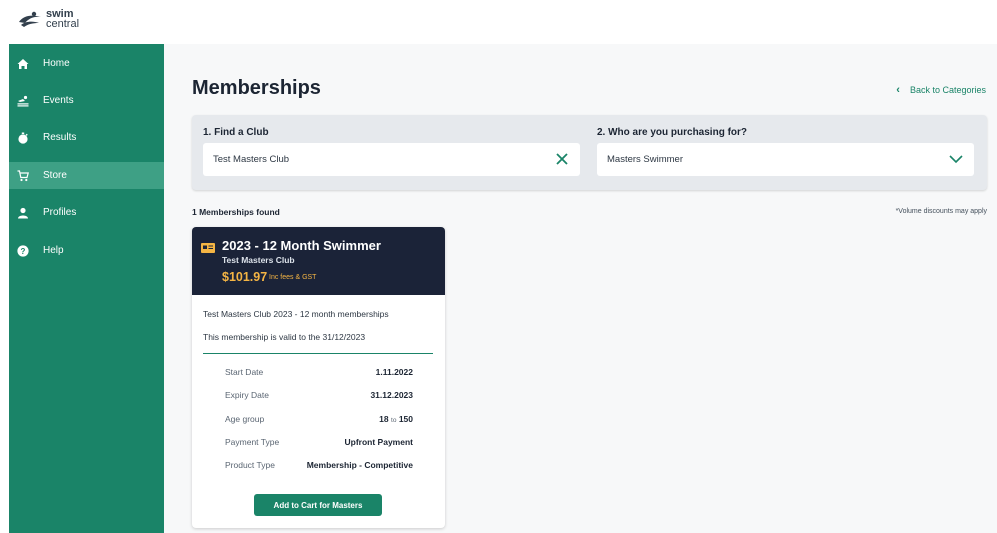 The image size is (997, 533). I want to click on sidebar-item-label: Store, so click(55, 175).